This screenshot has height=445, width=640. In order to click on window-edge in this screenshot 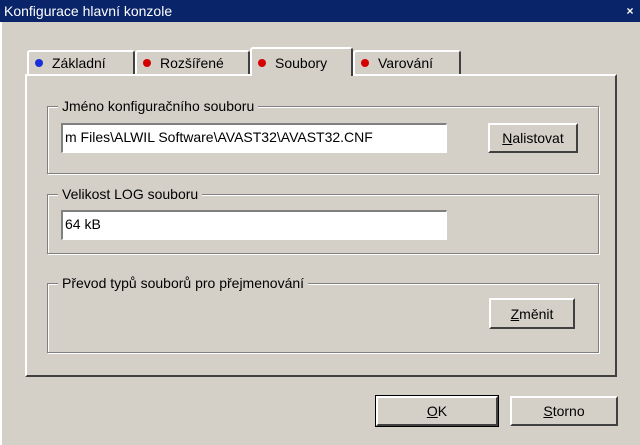, I will do `click(1, 233)`.